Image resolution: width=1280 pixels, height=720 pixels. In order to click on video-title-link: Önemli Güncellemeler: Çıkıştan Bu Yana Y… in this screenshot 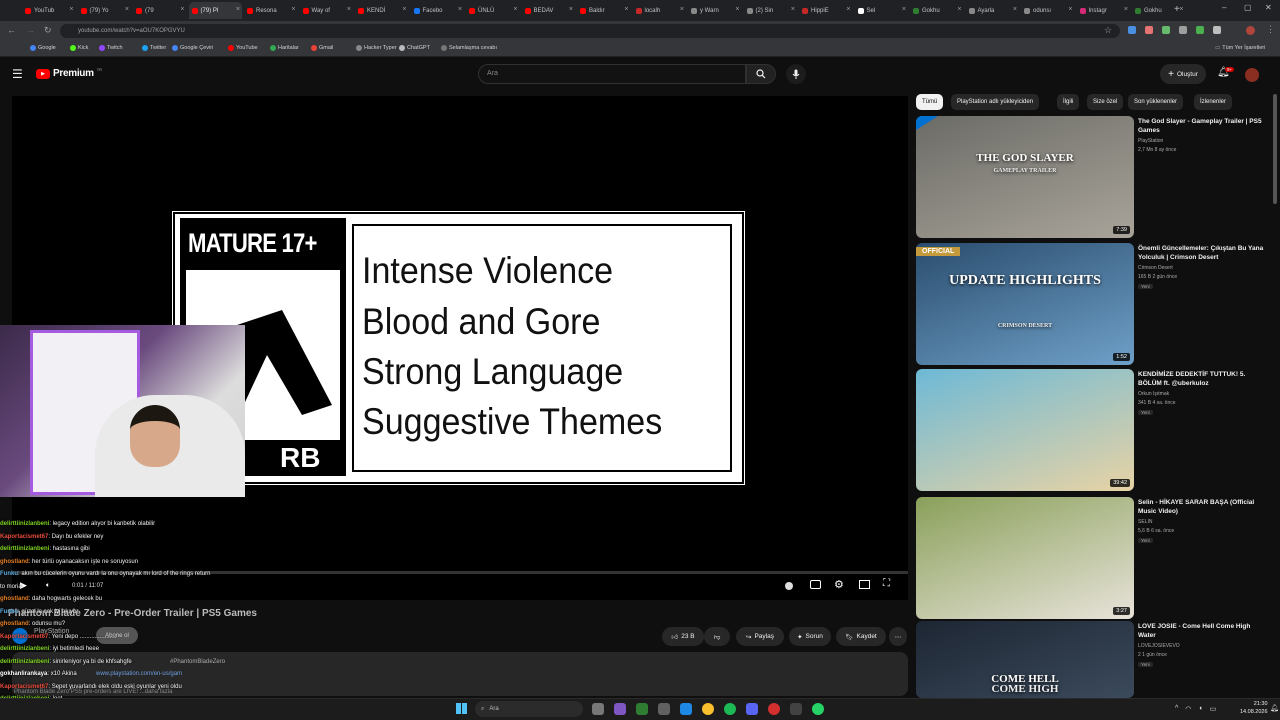, I will do `click(1203, 253)`.